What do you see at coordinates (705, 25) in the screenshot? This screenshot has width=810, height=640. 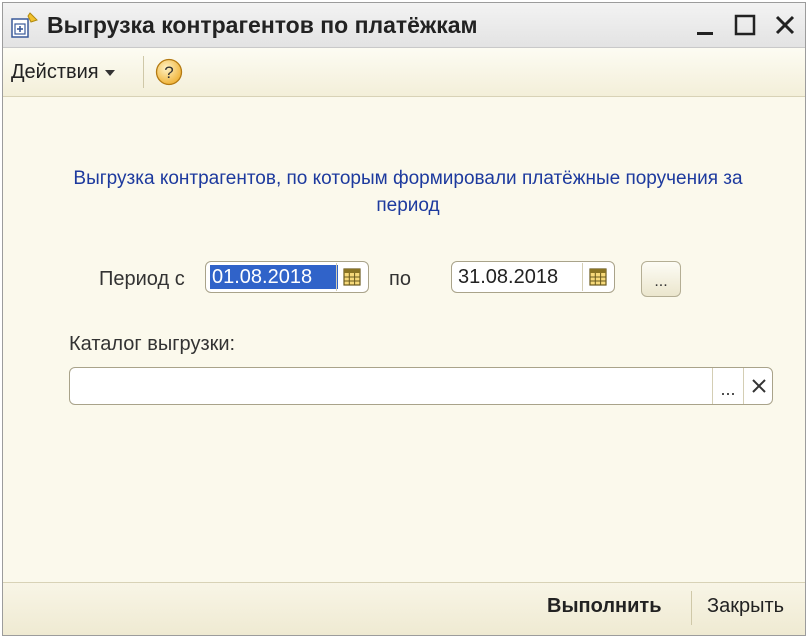 I see `minimize-icon` at bounding box center [705, 25].